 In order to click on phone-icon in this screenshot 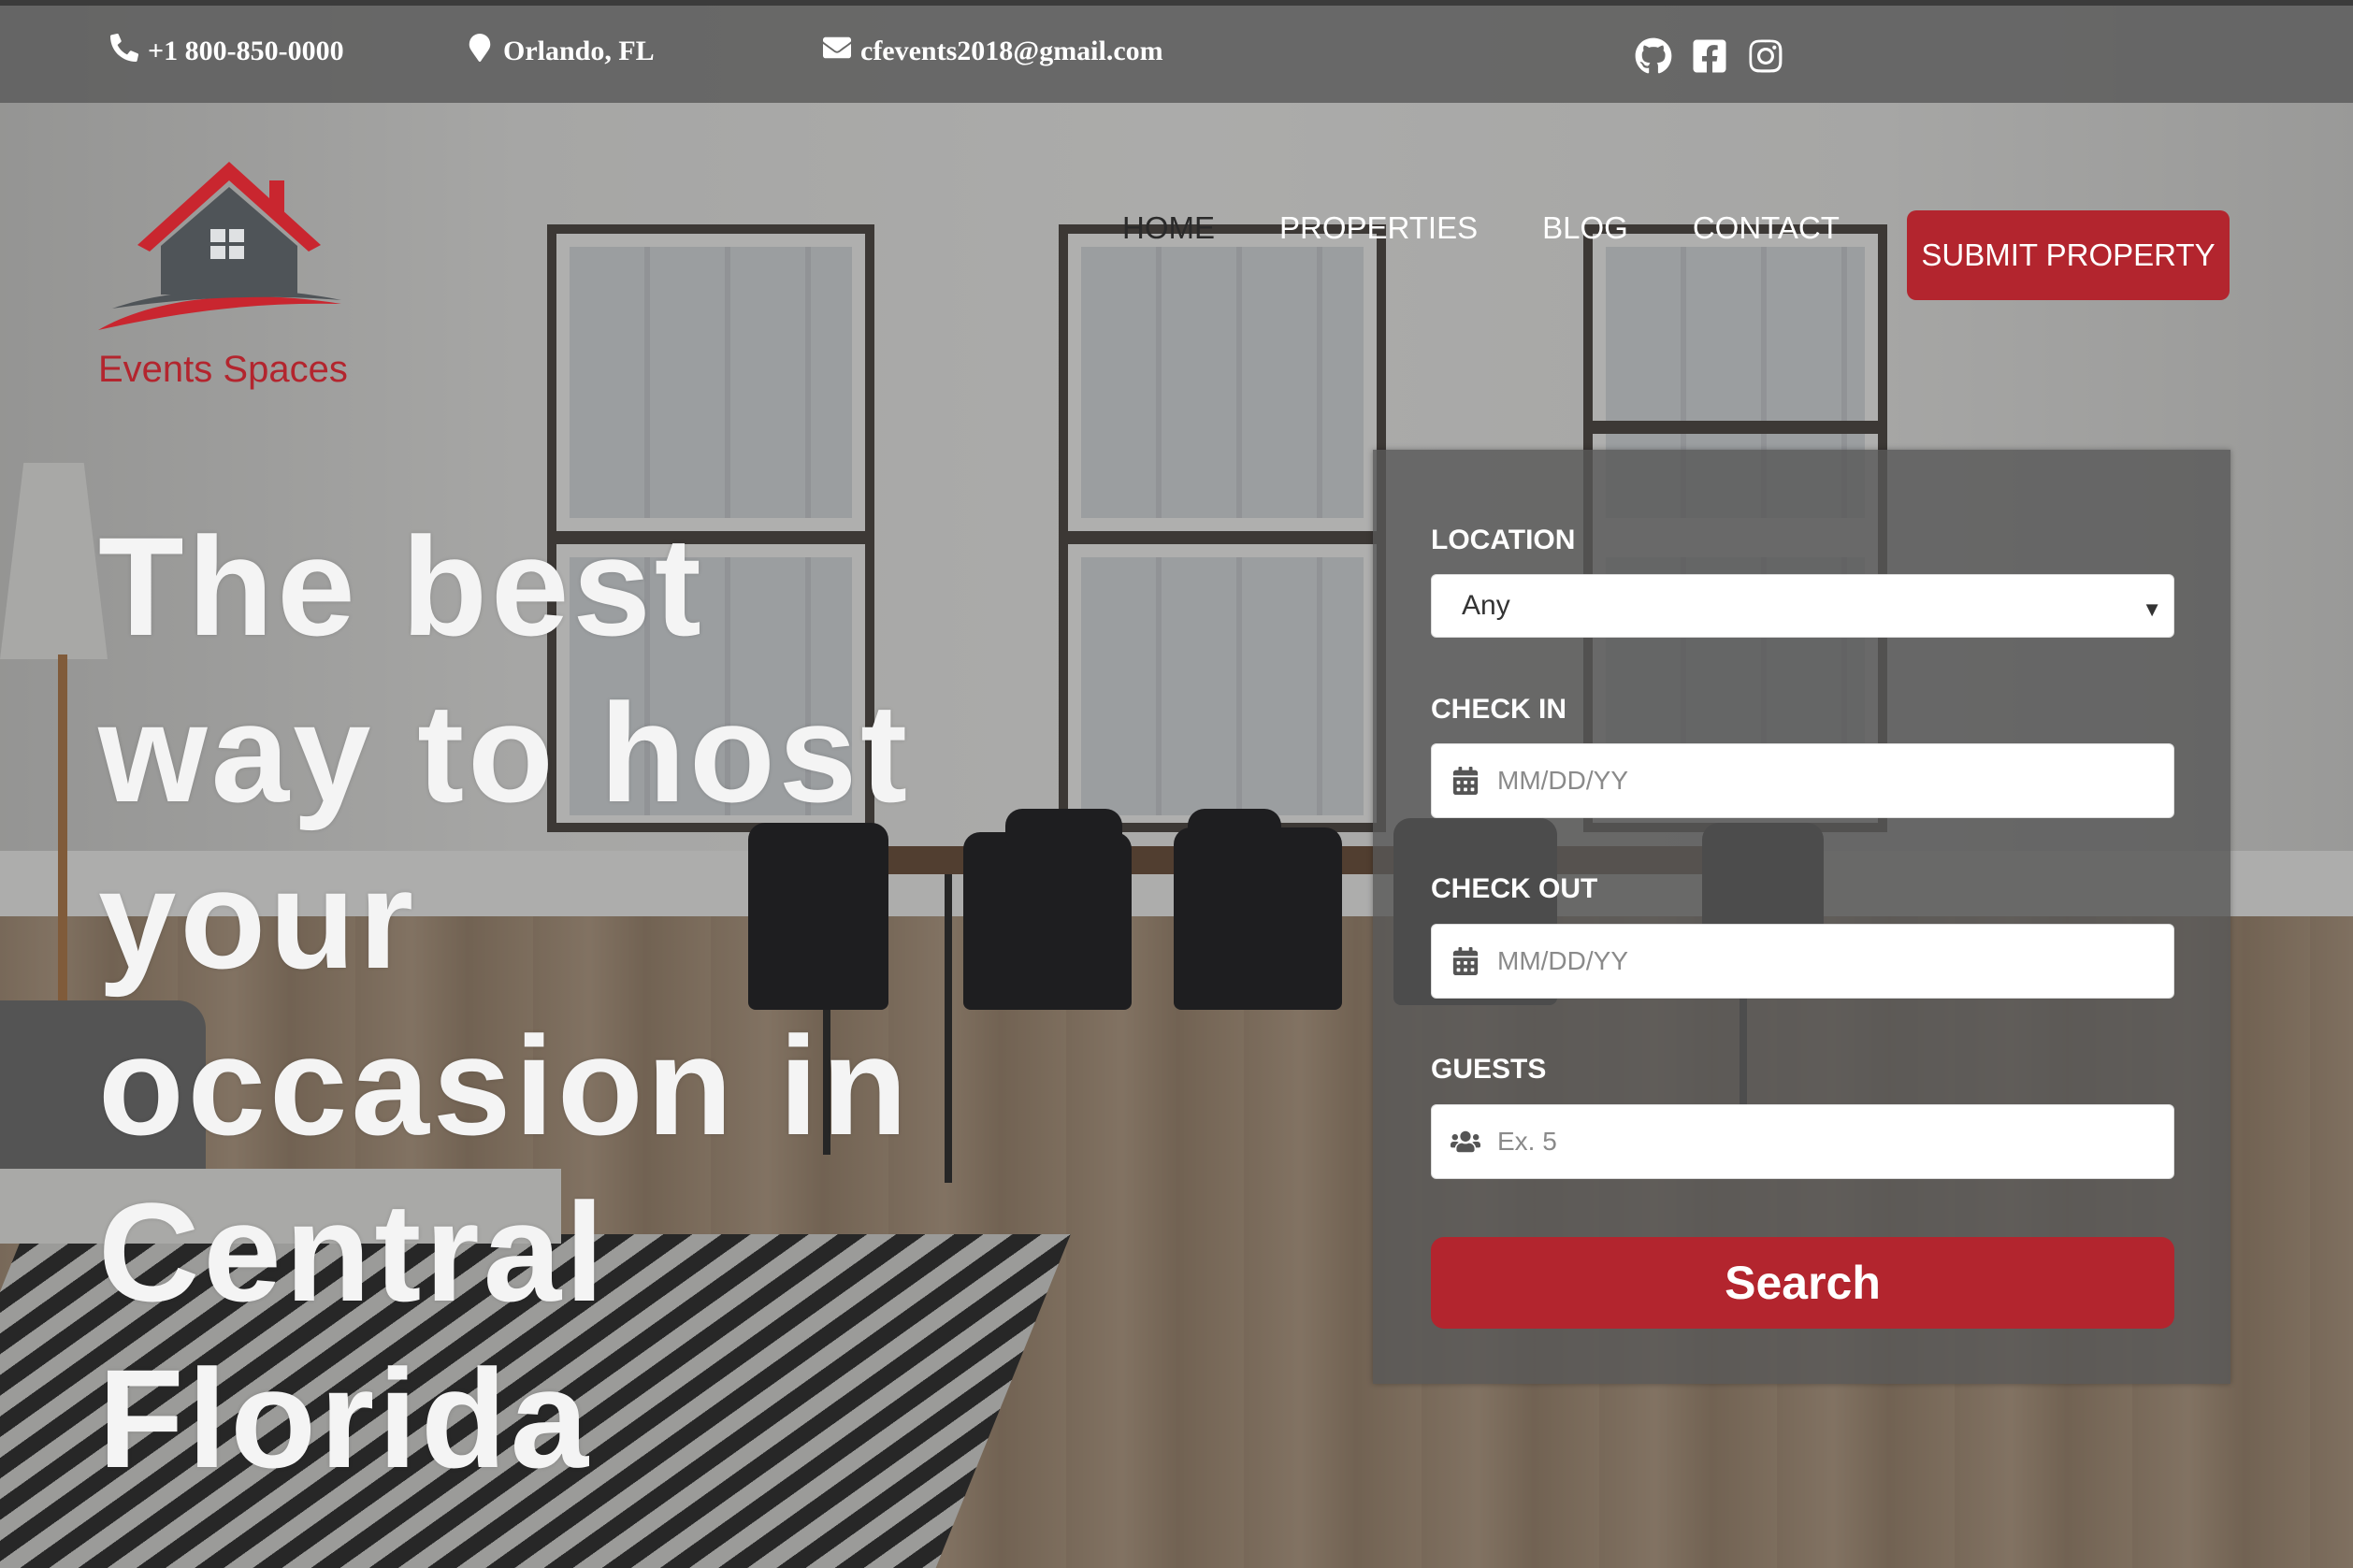, I will do `click(124, 51)`.